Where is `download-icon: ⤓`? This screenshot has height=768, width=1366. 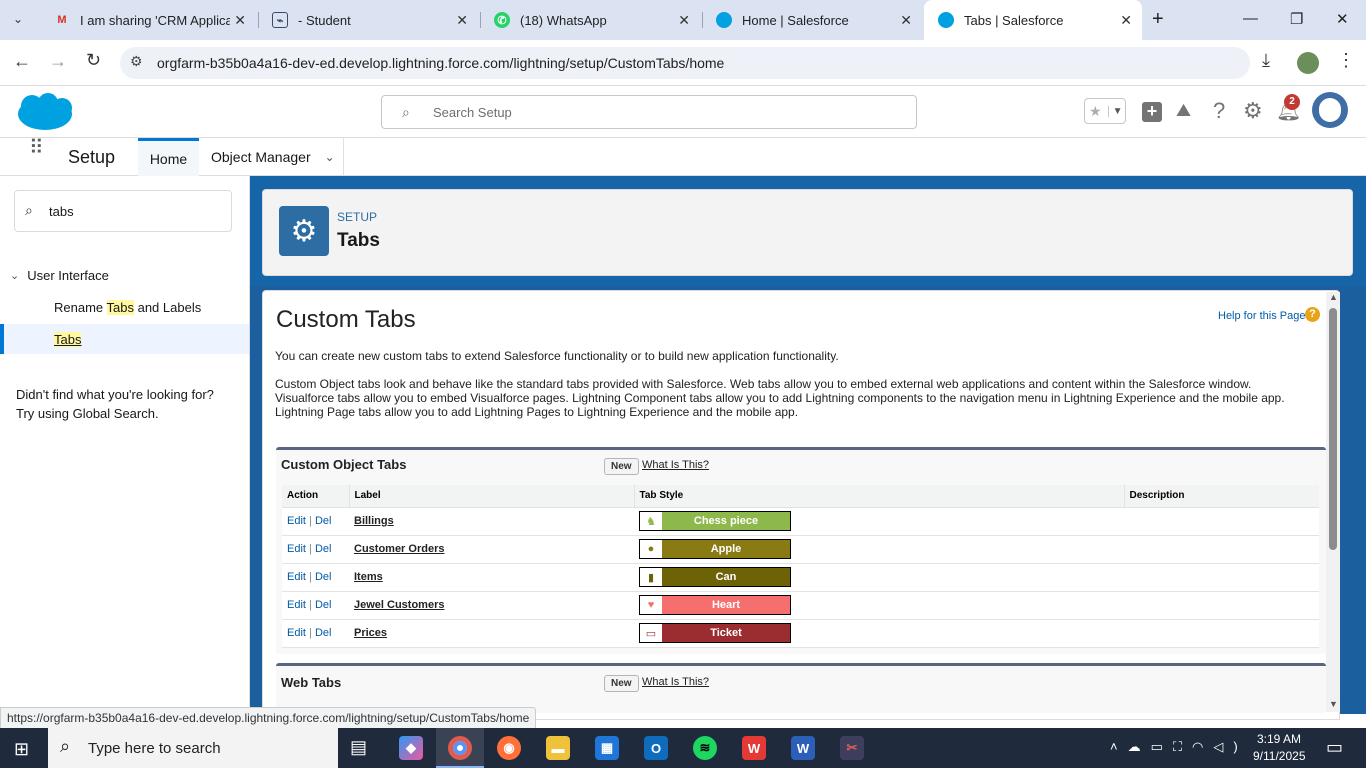 download-icon: ⤓ is located at coordinates (1266, 60).